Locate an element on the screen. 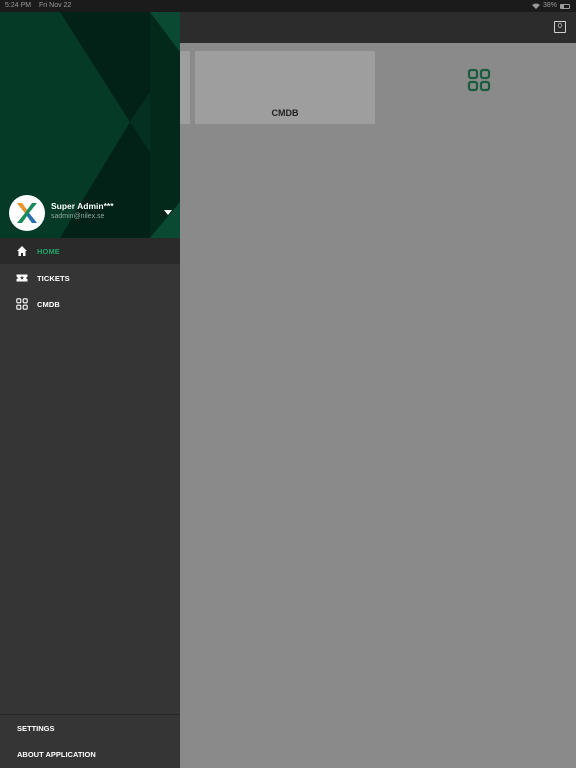 The height and width of the screenshot is (768, 576). nav-item-cmdb: CMDB is located at coordinates (90, 304).